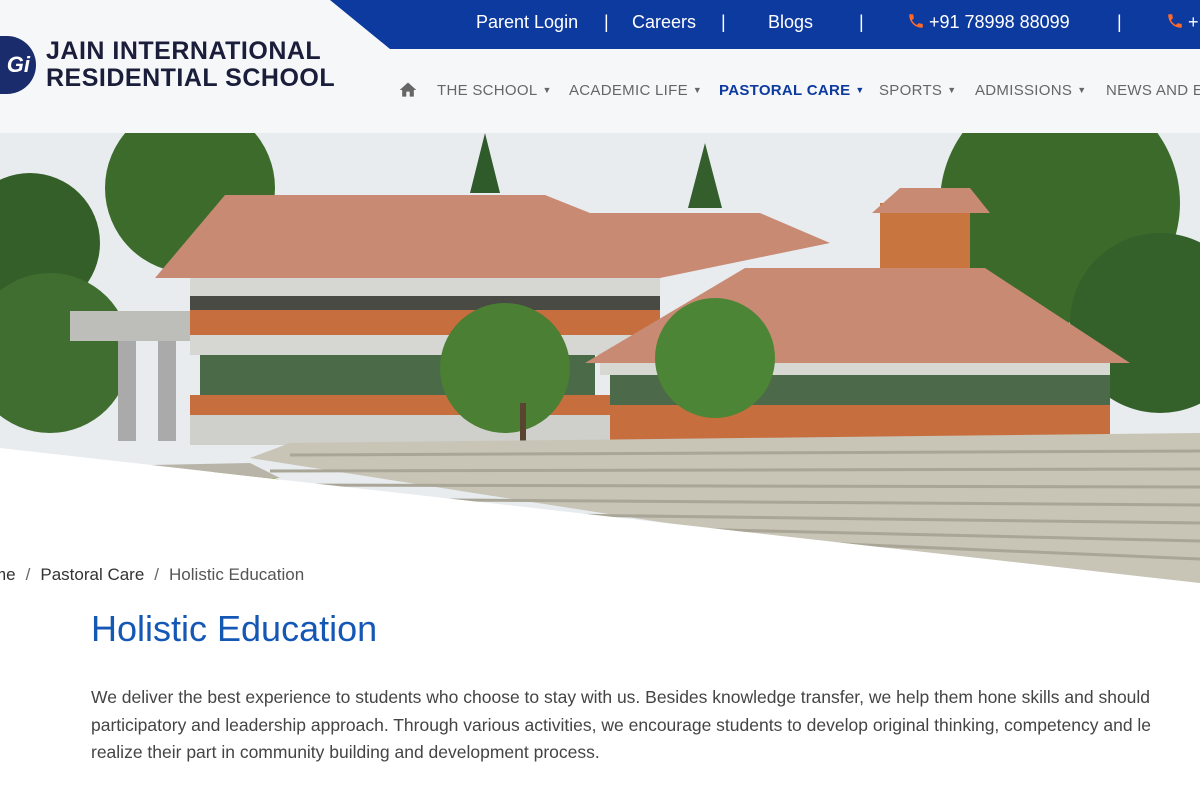 The height and width of the screenshot is (800, 1200). I want to click on phone-number-2: +, so click(1193, 22).